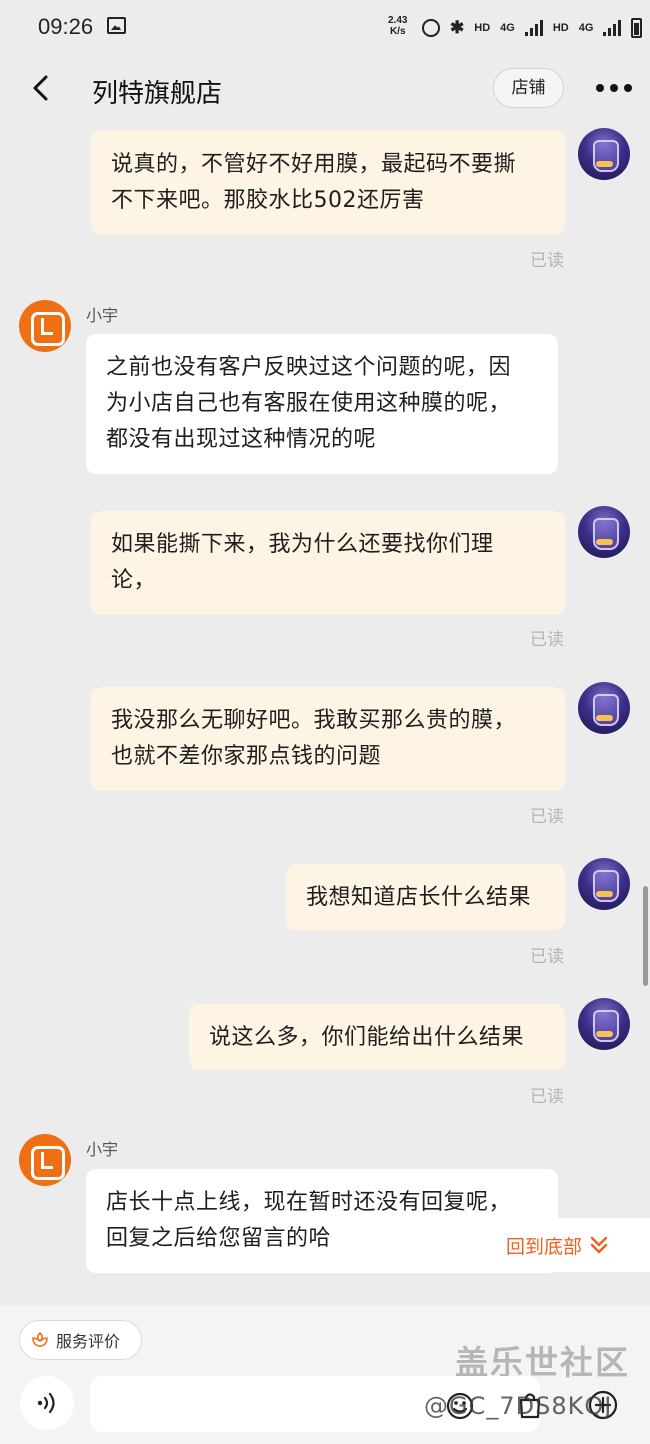 The image size is (650, 1444). What do you see at coordinates (328, 182) in the screenshot?
I see `message-bubble-sent: 说真的，不管好不好用膜，最起码不要撕 不下来吧。那胶水比502还厉害` at bounding box center [328, 182].